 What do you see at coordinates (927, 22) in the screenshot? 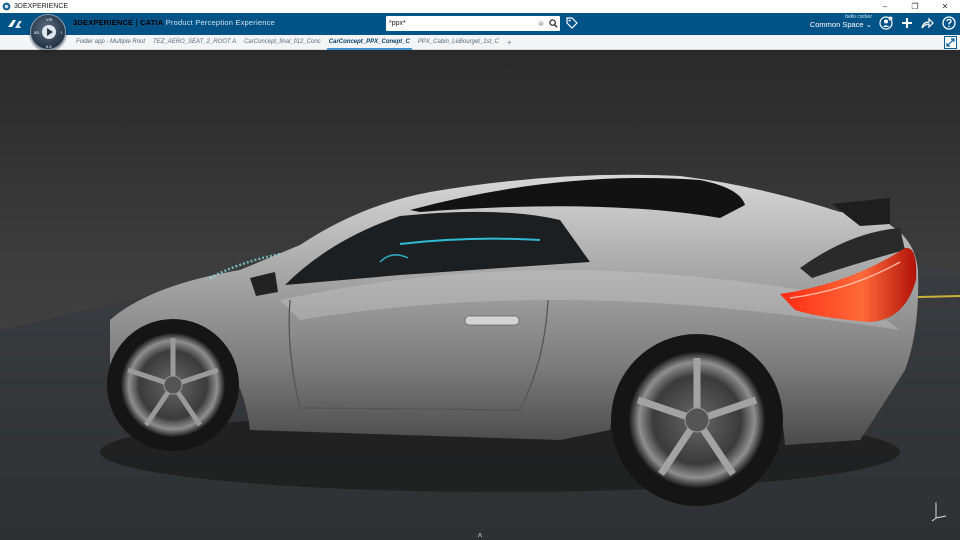
I see `share-icon` at bounding box center [927, 22].